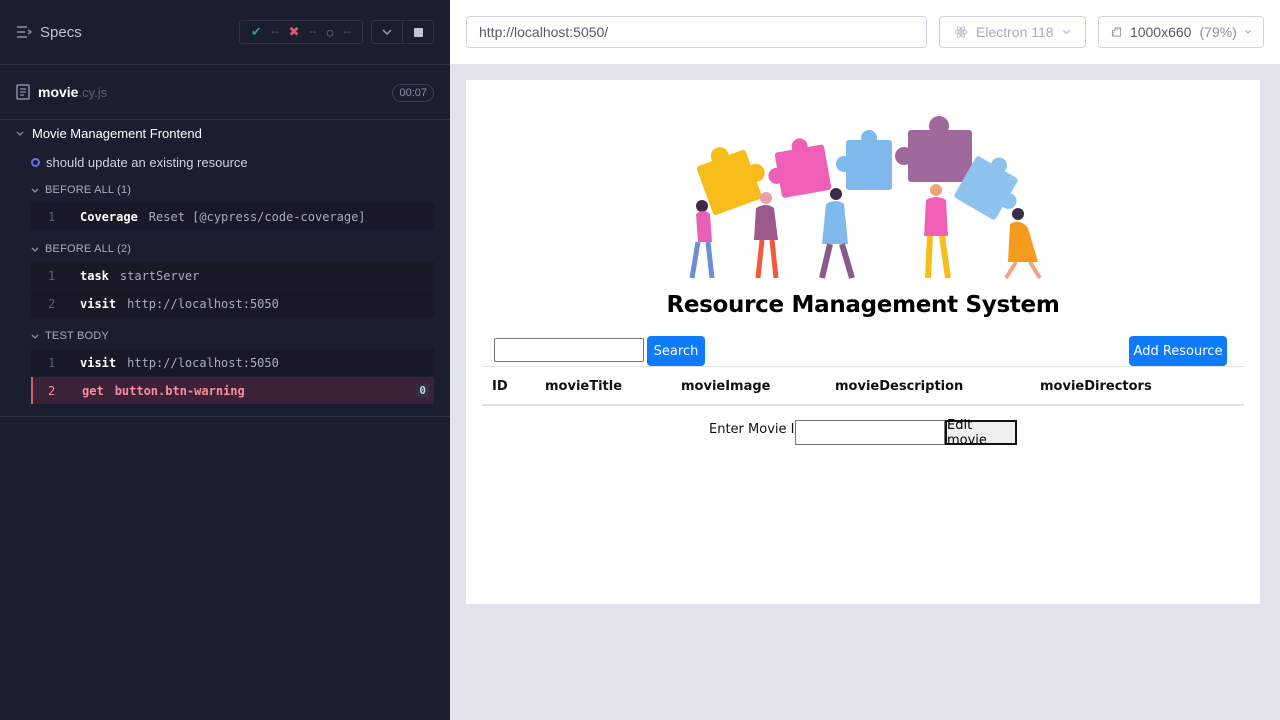  I want to click on running-icon, so click(35, 162).